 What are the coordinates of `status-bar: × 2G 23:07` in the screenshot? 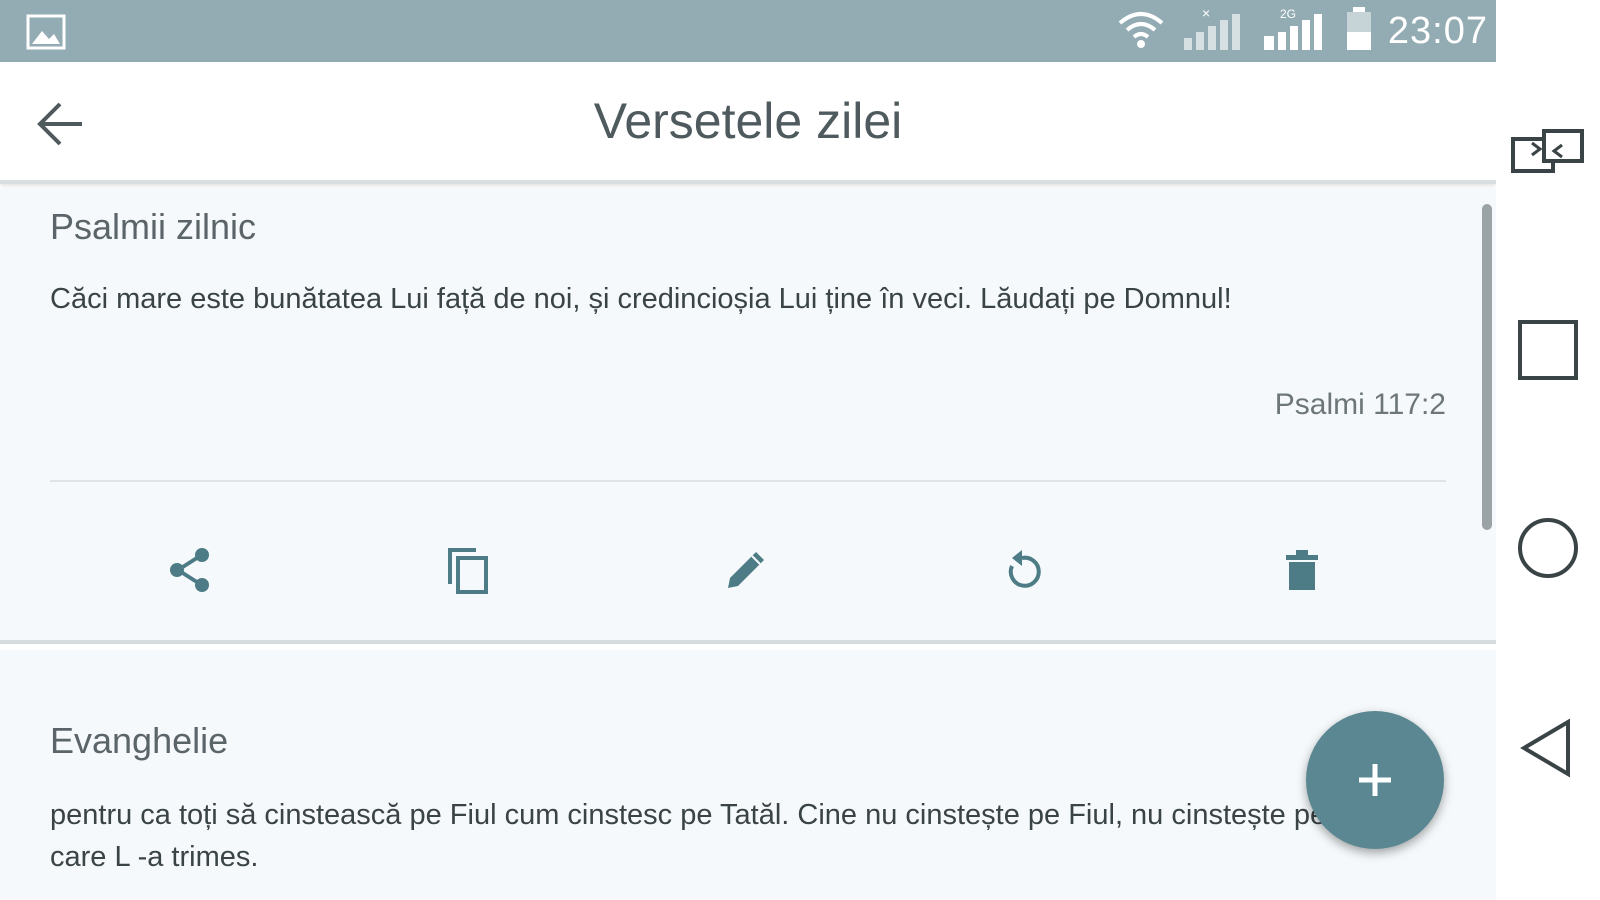 It's located at (748, 31).